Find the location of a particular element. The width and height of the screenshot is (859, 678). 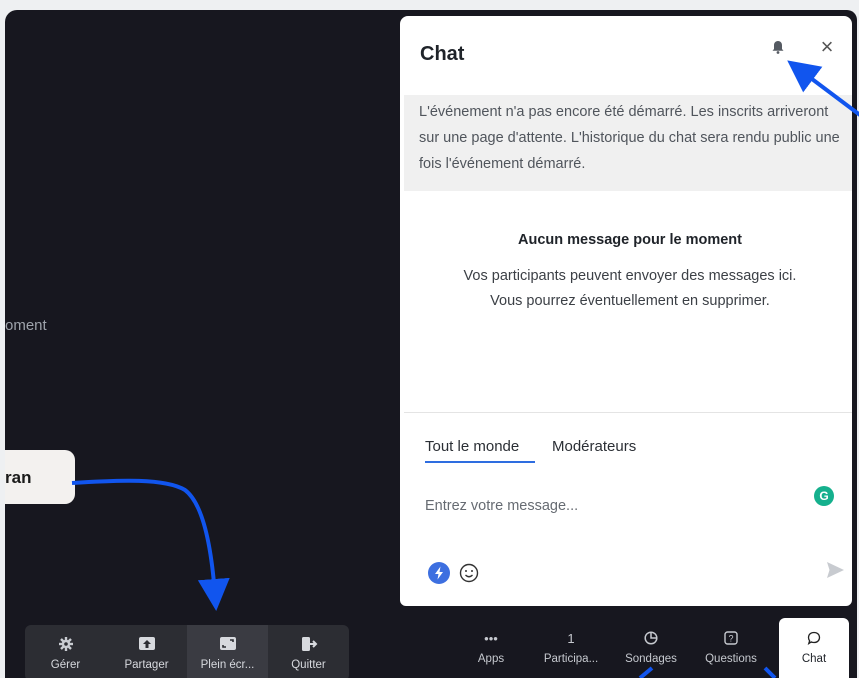

stage-text: oment is located at coordinates (26, 325).